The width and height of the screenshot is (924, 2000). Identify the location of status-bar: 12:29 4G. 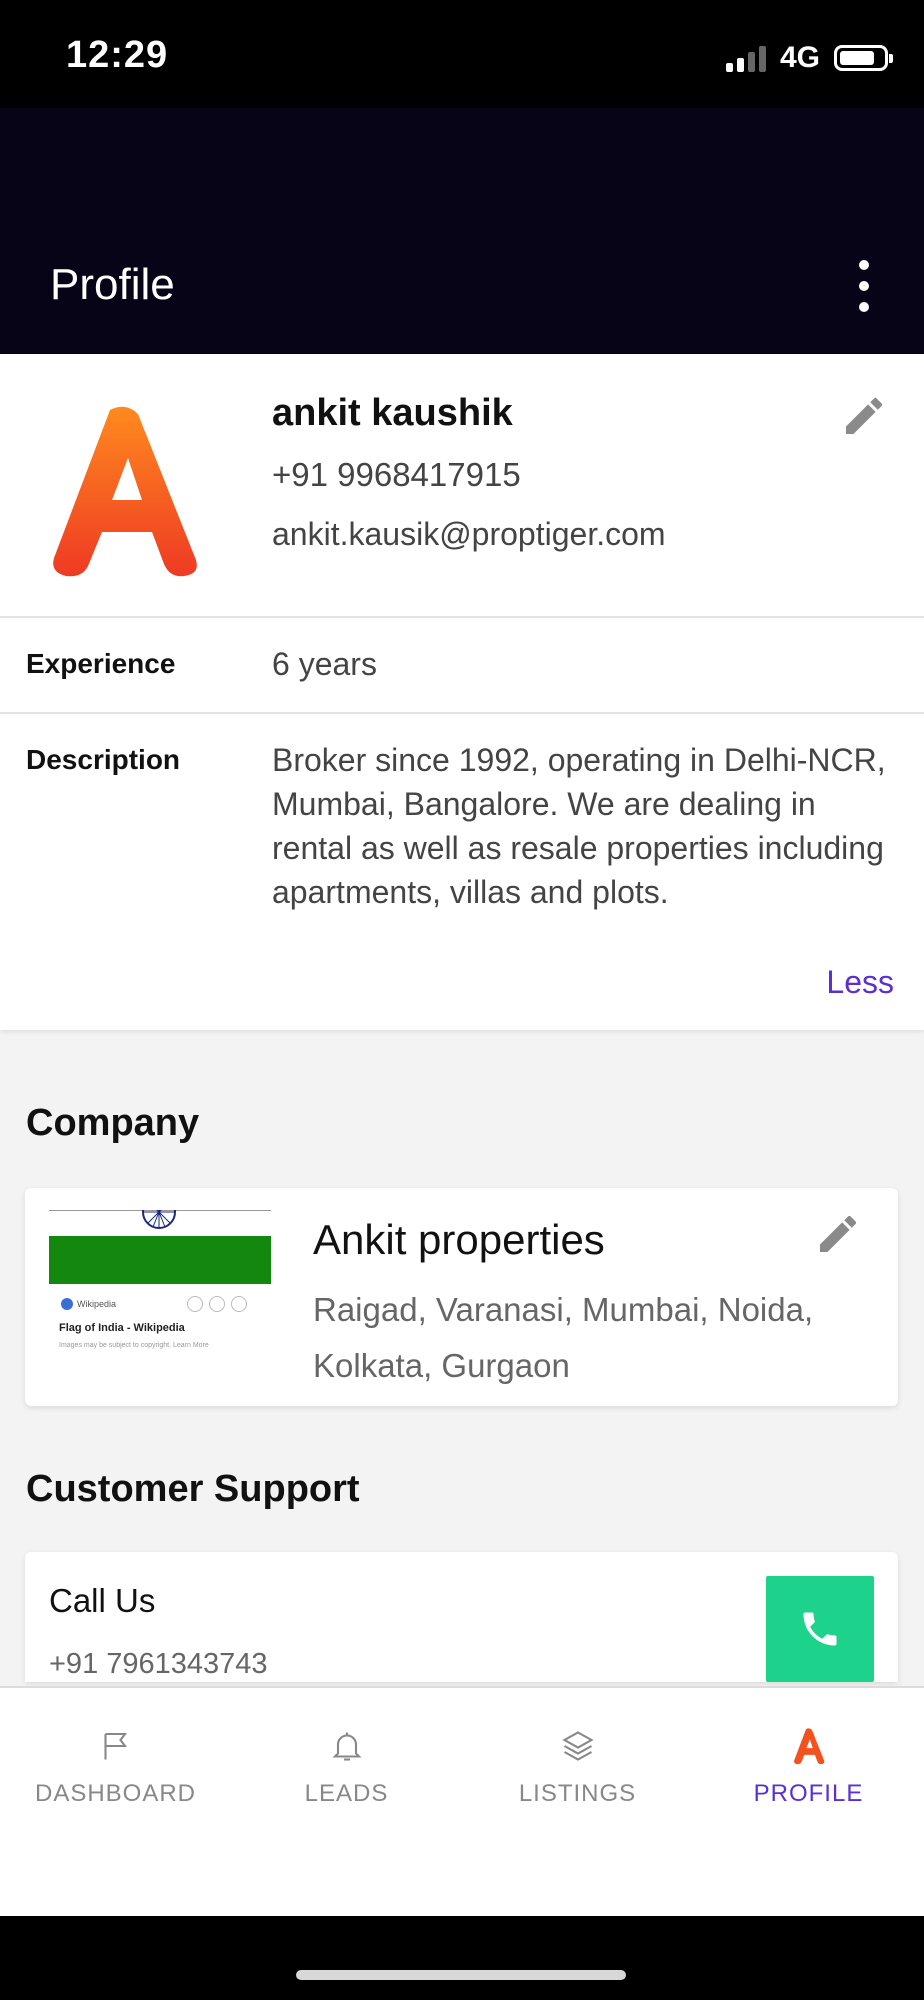
(462, 54).